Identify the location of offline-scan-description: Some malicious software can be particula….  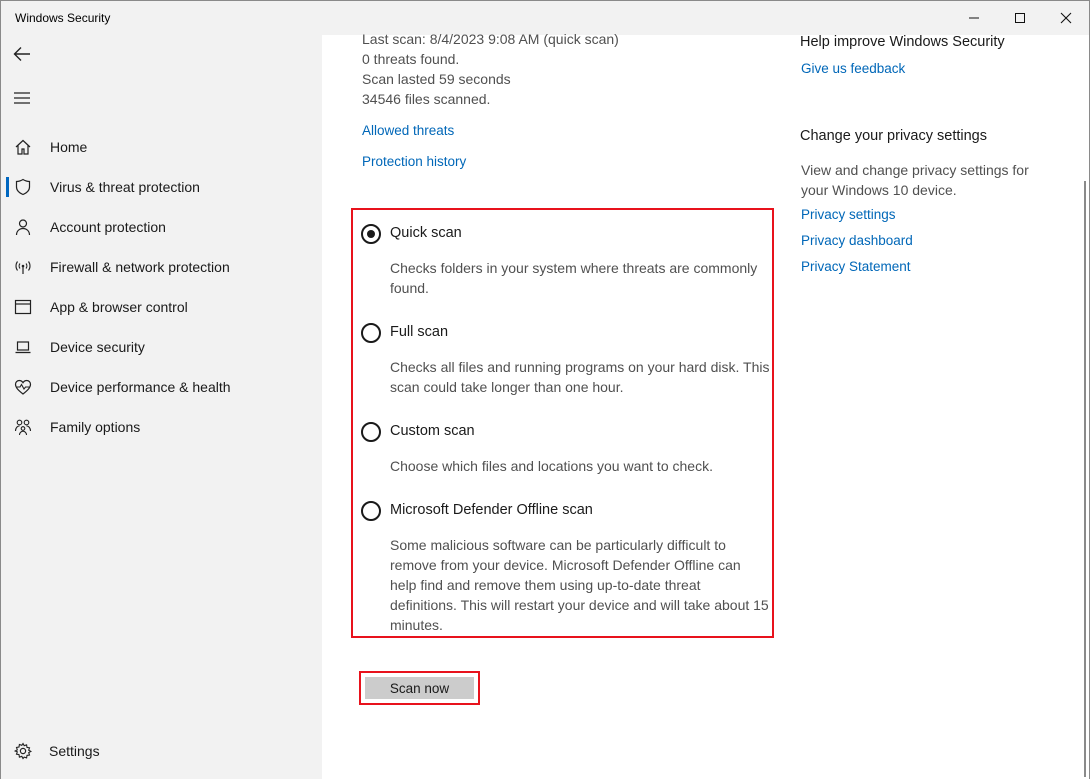
(579, 585).